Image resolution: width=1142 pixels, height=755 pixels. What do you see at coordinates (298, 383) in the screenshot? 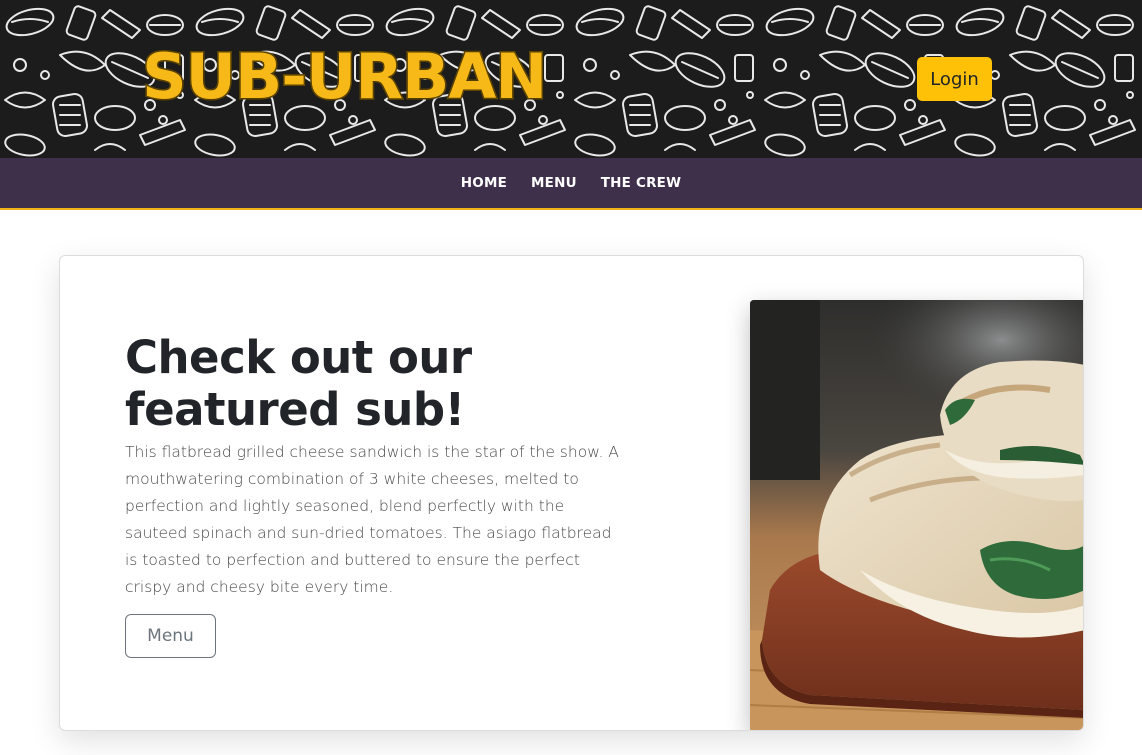
I see `featured-title: Check out our featured sub!` at bounding box center [298, 383].